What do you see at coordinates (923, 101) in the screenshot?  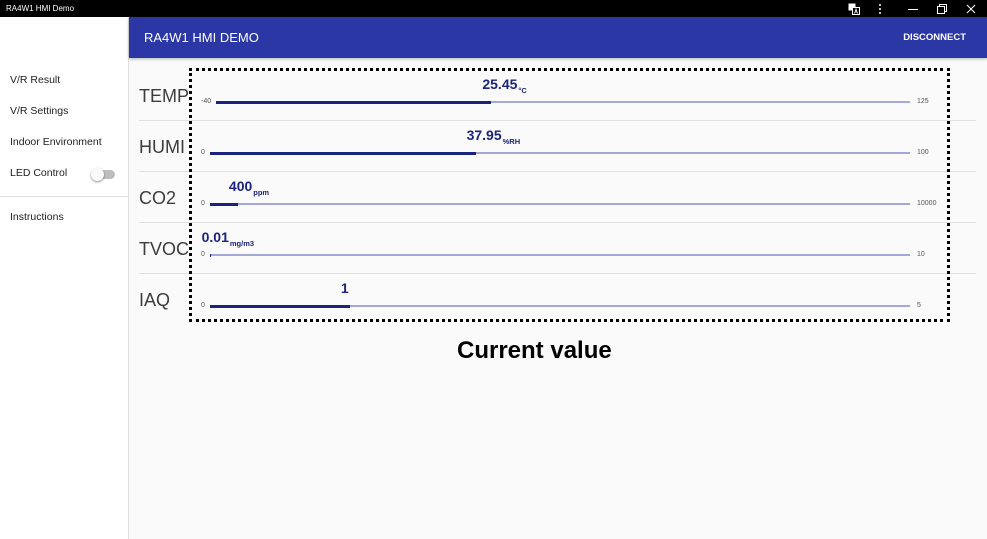 I see `range-max-label: 125` at bounding box center [923, 101].